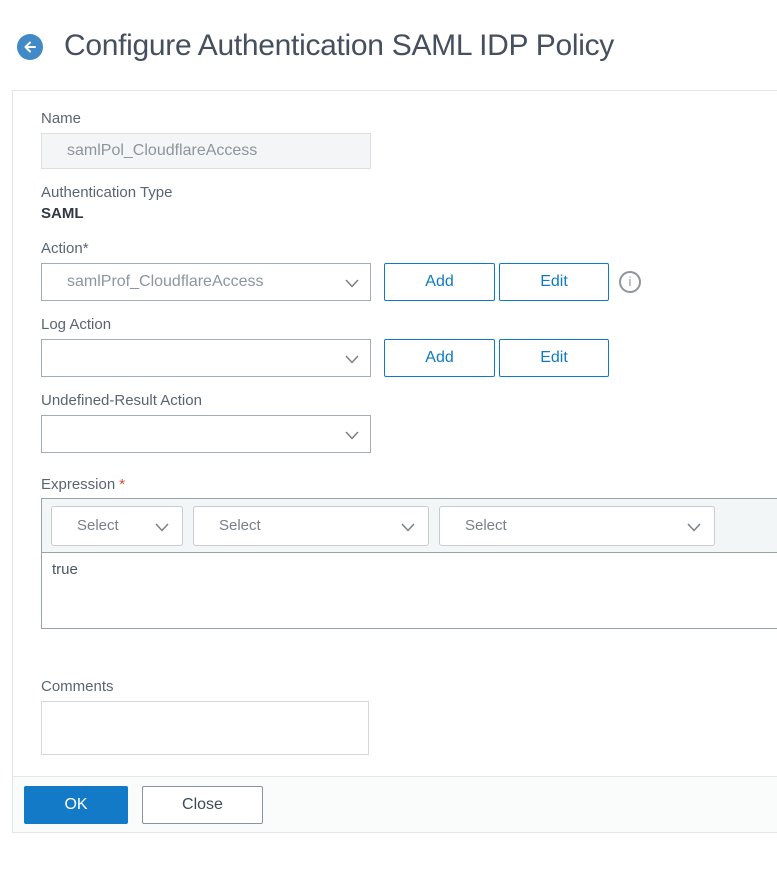  What do you see at coordinates (76, 805) in the screenshot?
I see `ok-button: OK` at bounding box center [76, 805].